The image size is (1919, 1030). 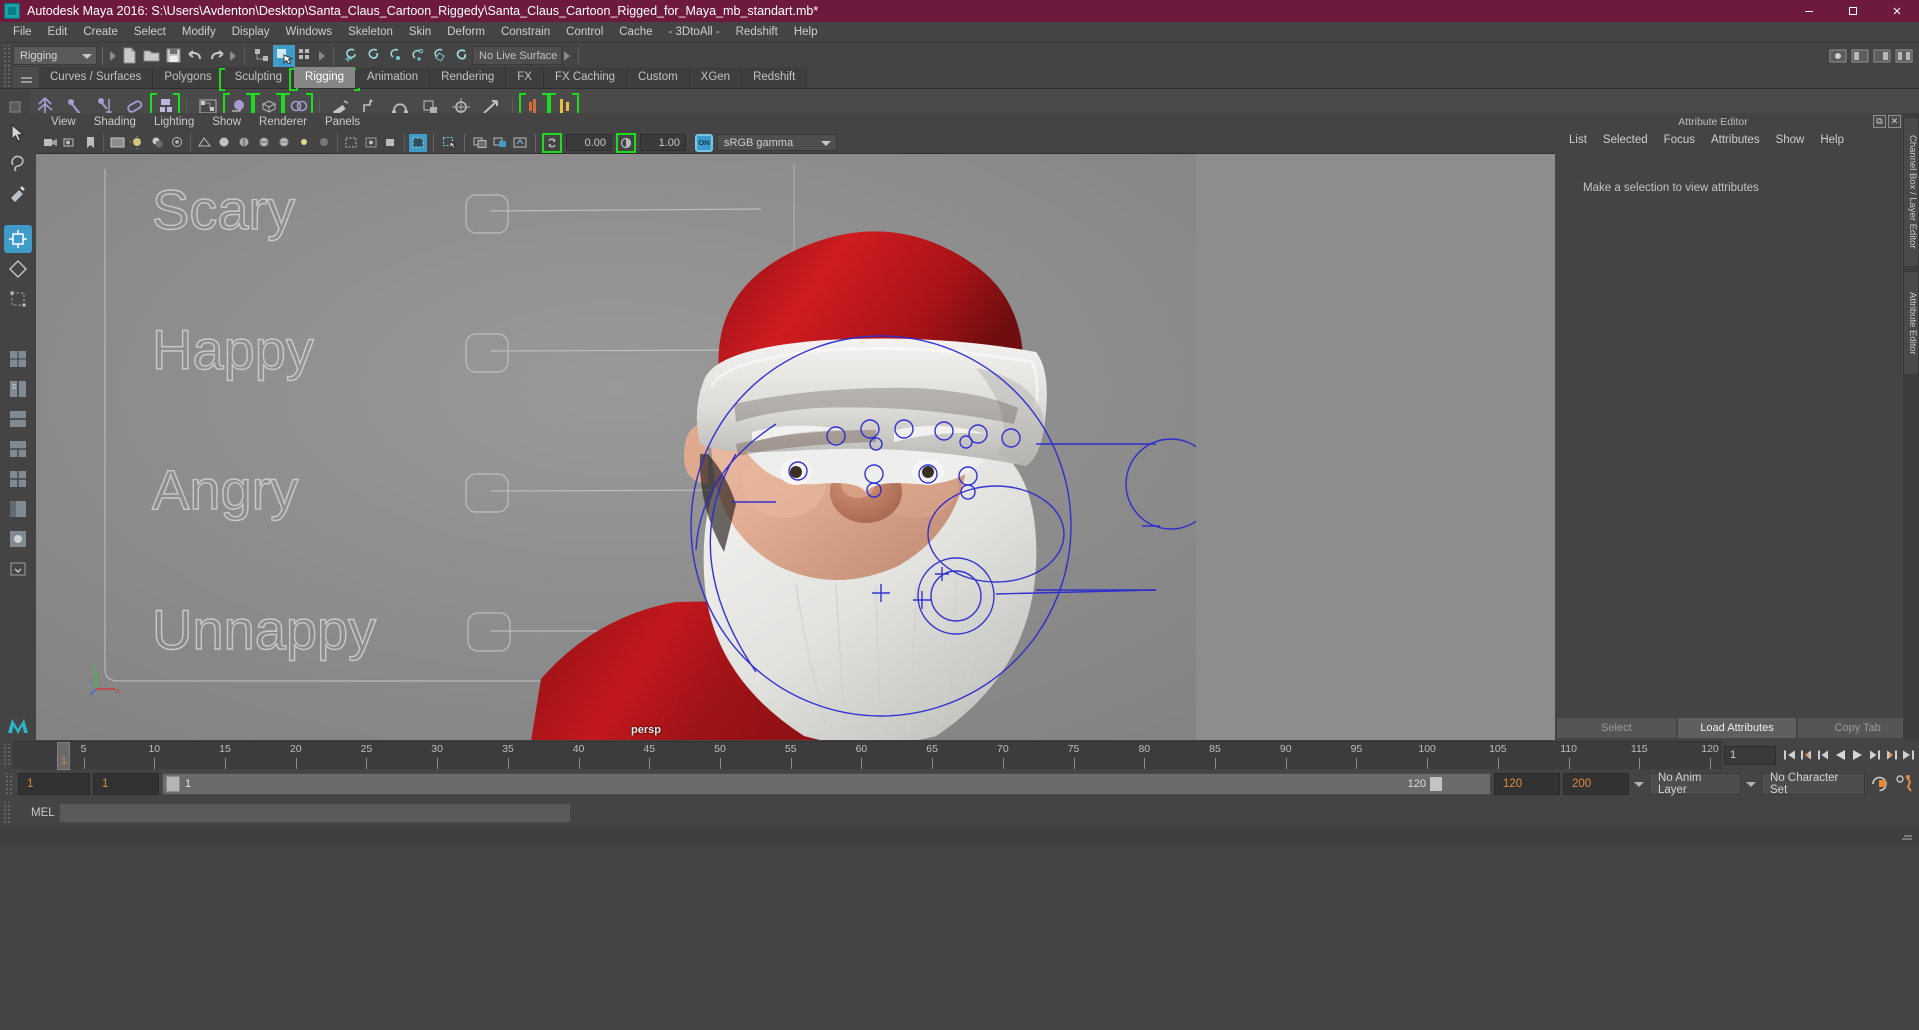 What do you see at coordinates (1436, 784) in the screenshot?
I see `range-slider-right-handle` at bounding box center [1436, 784].